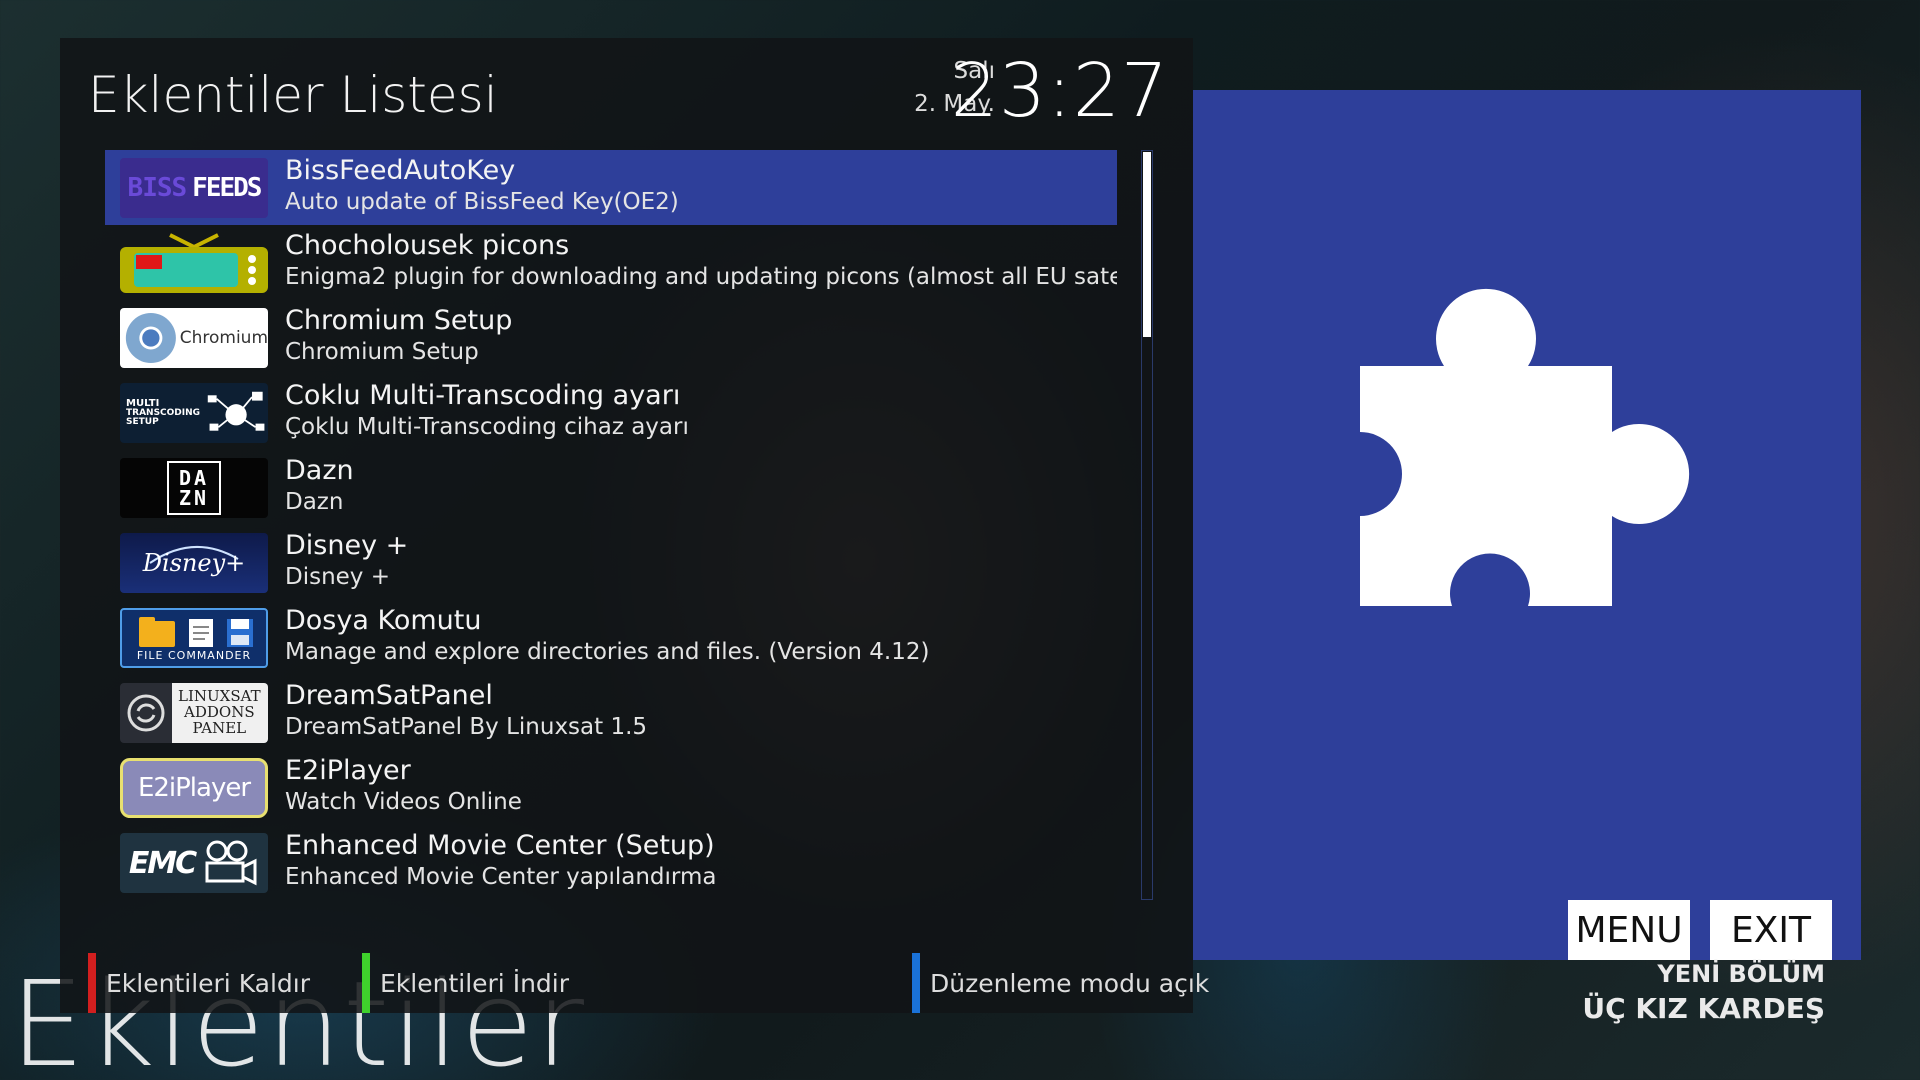  Describe the element at coordinates (501, 877) in the screenshot. I see `plugin-description: Enhanced Movie Center yapılandırma` at that location.